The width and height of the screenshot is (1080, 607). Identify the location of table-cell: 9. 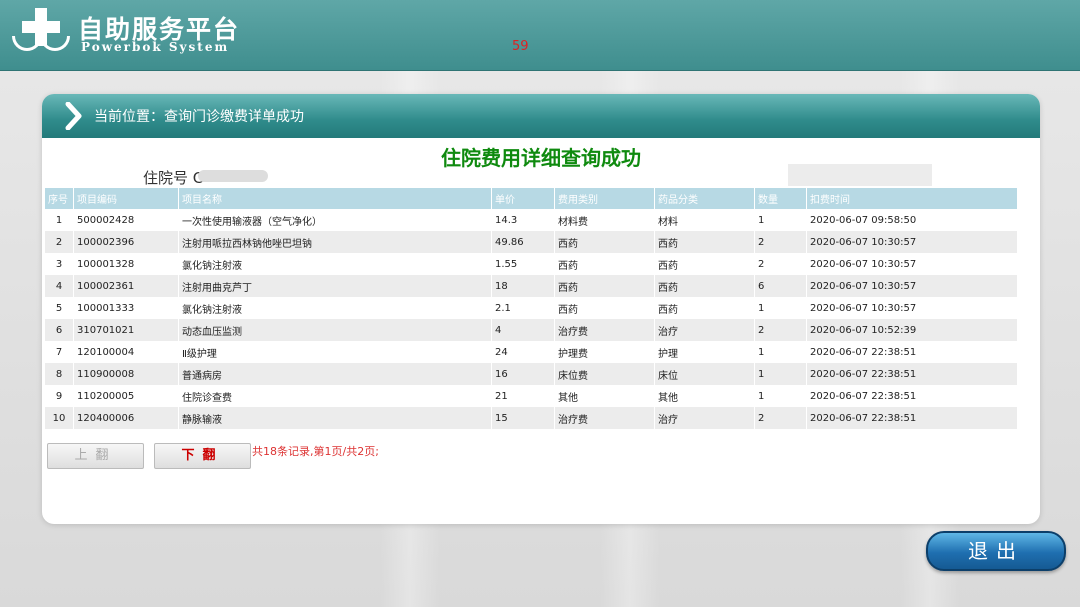
(59, 396).